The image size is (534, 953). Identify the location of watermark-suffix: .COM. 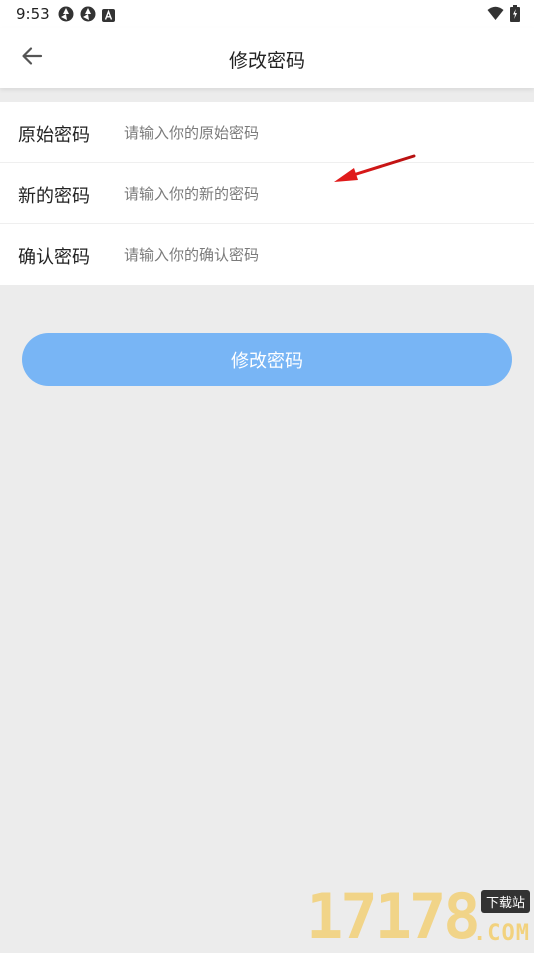
(501, 933).